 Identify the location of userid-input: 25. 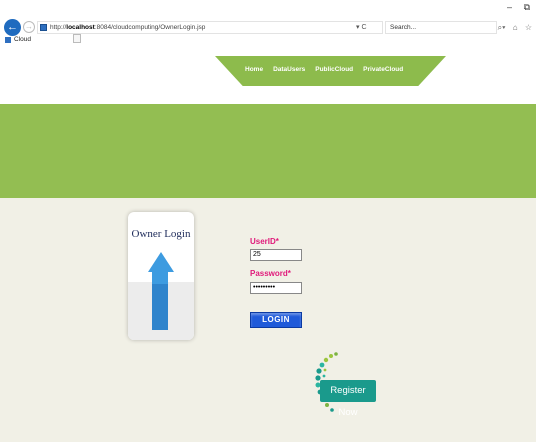
(276, 255).